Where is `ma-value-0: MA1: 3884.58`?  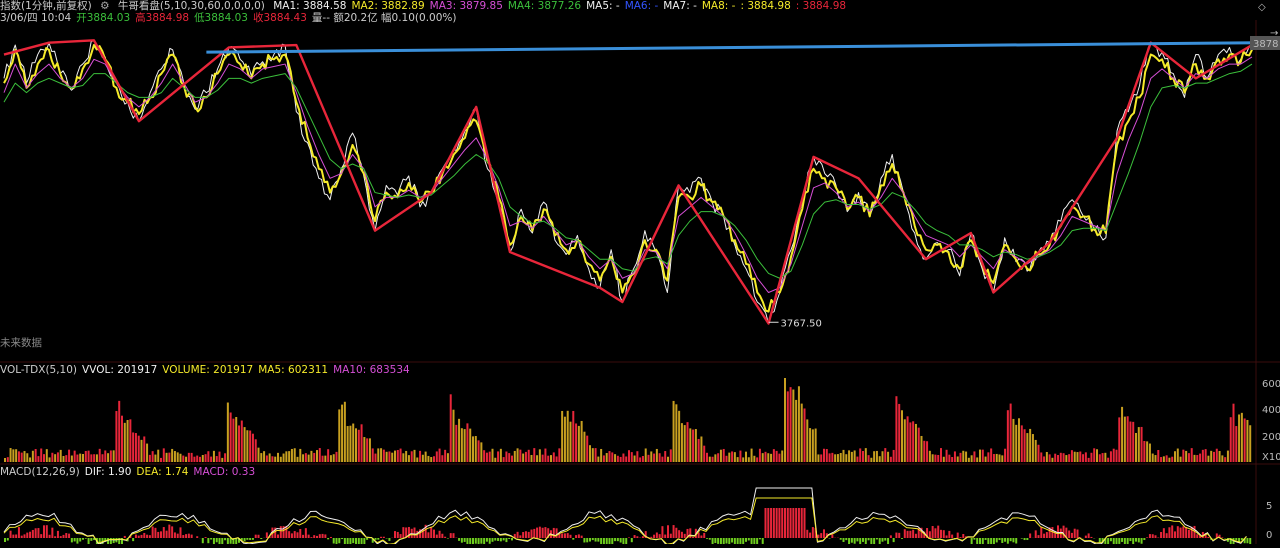 ma-value-0: MA1: 3884.58 is located at coordinates (309, 6).